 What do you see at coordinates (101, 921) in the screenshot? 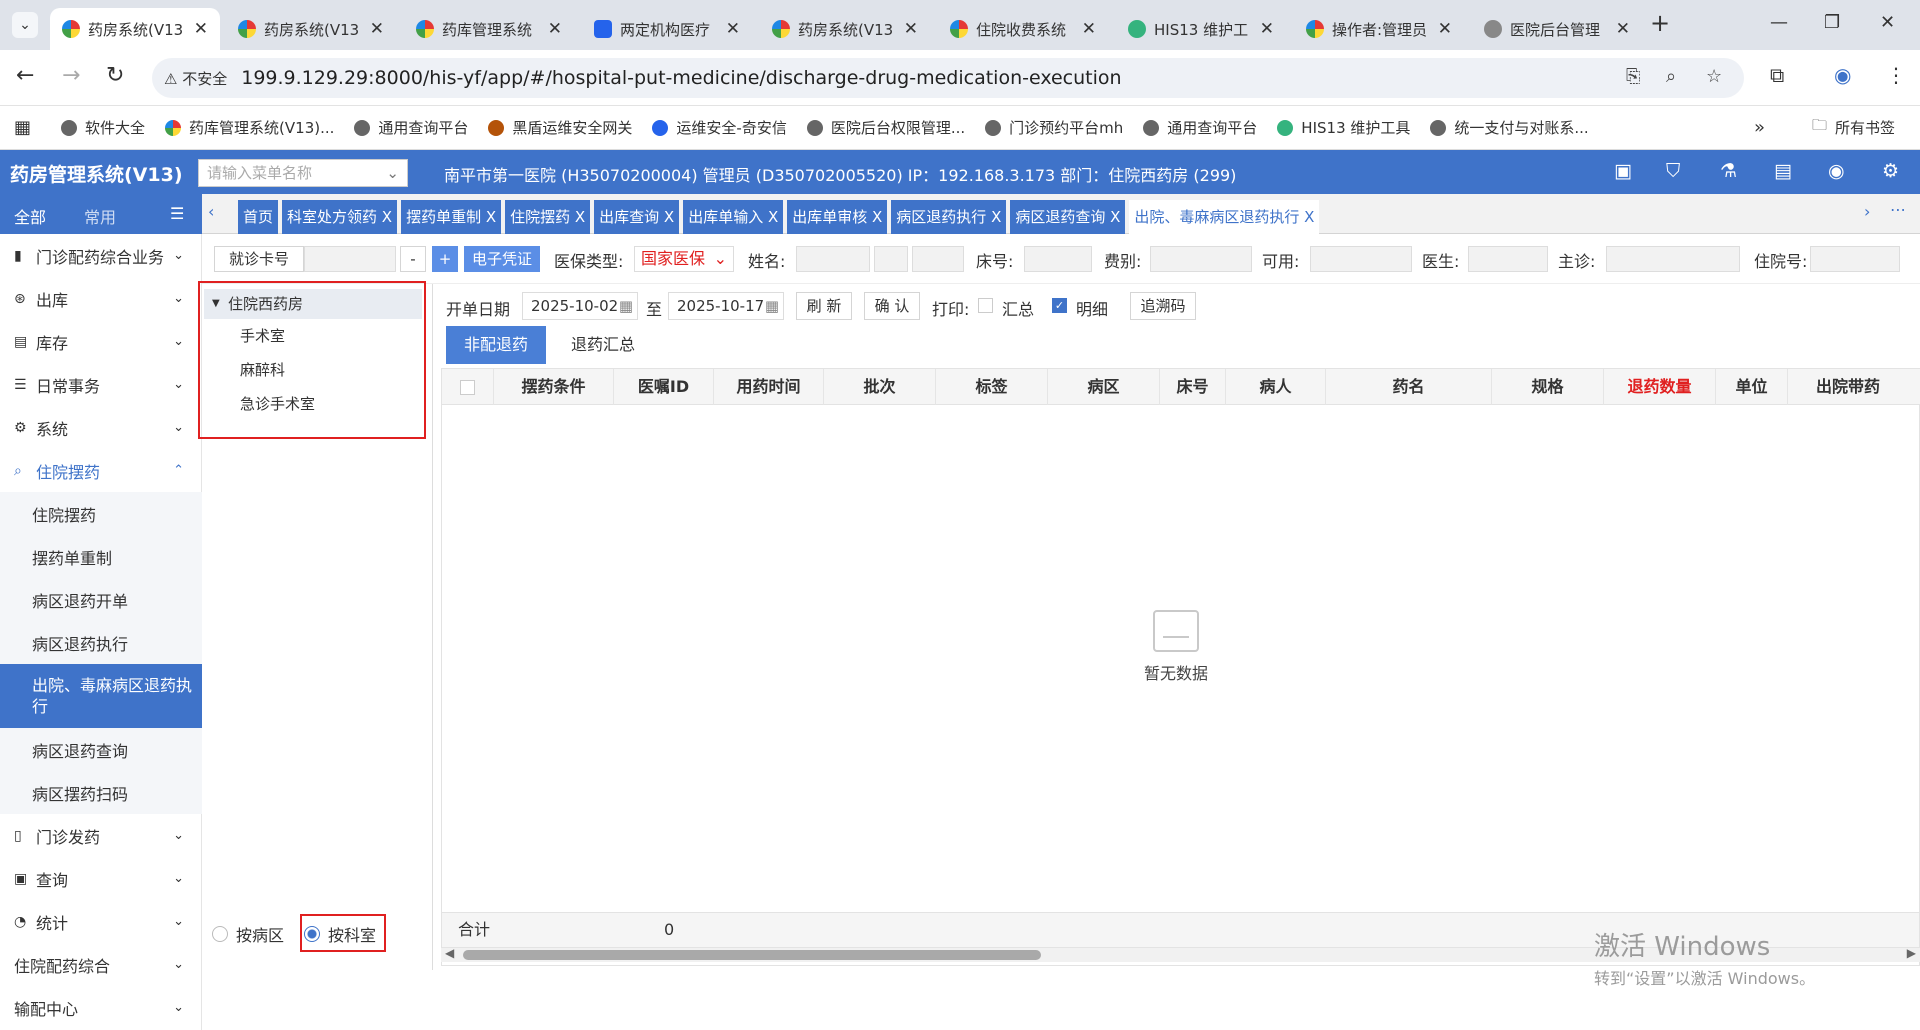
I see `sidebar-item: ◔ 统计 ⌄` at bounding box center [101, 921].